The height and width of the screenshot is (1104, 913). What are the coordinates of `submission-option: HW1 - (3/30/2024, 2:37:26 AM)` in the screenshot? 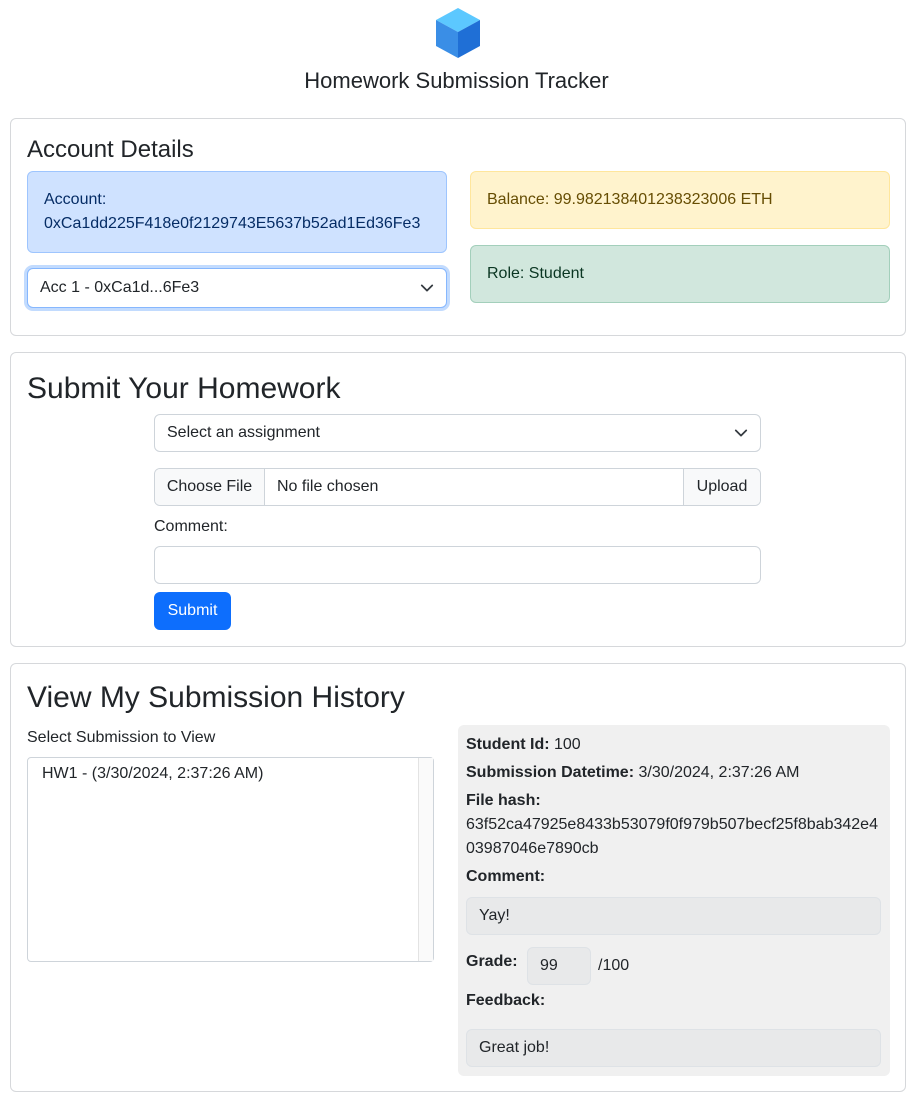 It's located at (152, 774).